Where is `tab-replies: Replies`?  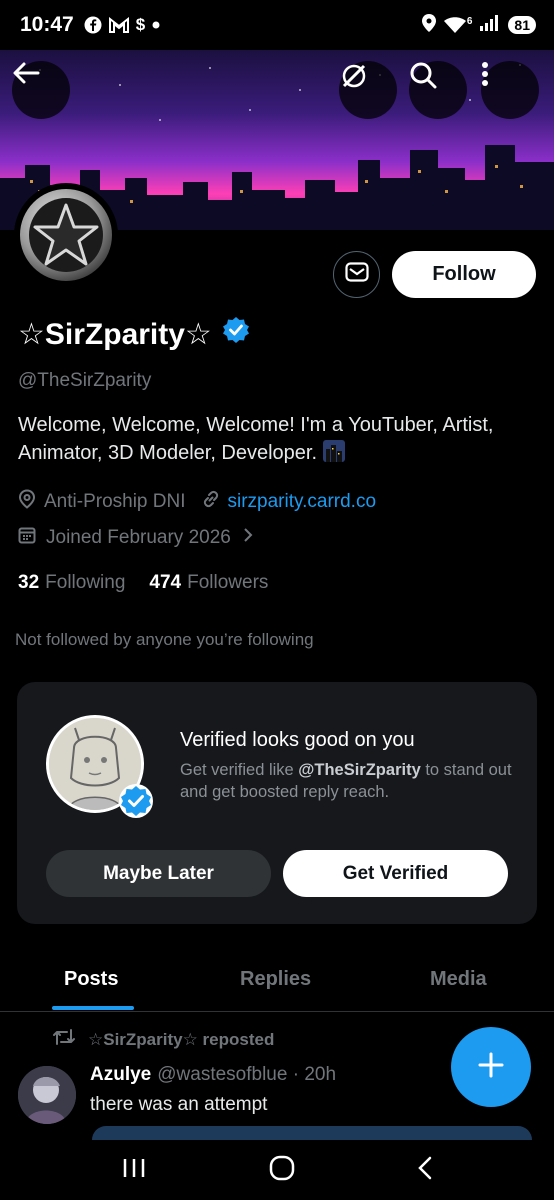
tab-replies: Replies is located at coordinates (275, 979).